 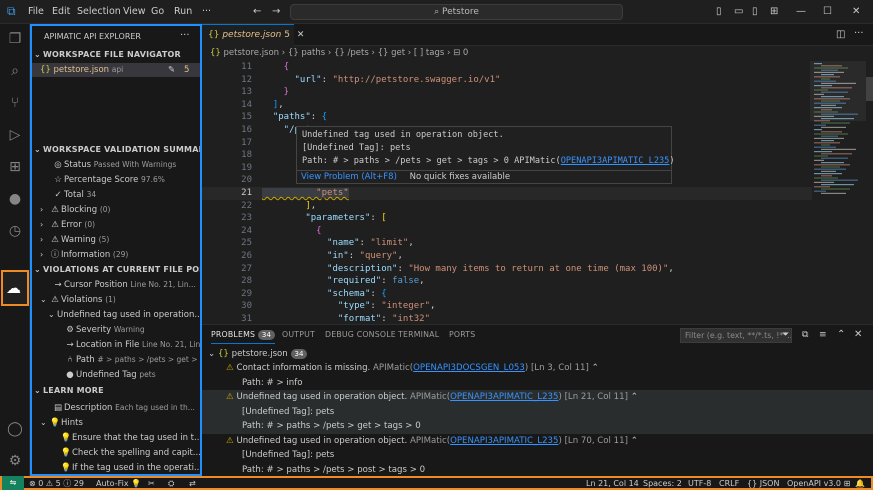 I want to click on menu-more: ···, so click(x=206, y=11).